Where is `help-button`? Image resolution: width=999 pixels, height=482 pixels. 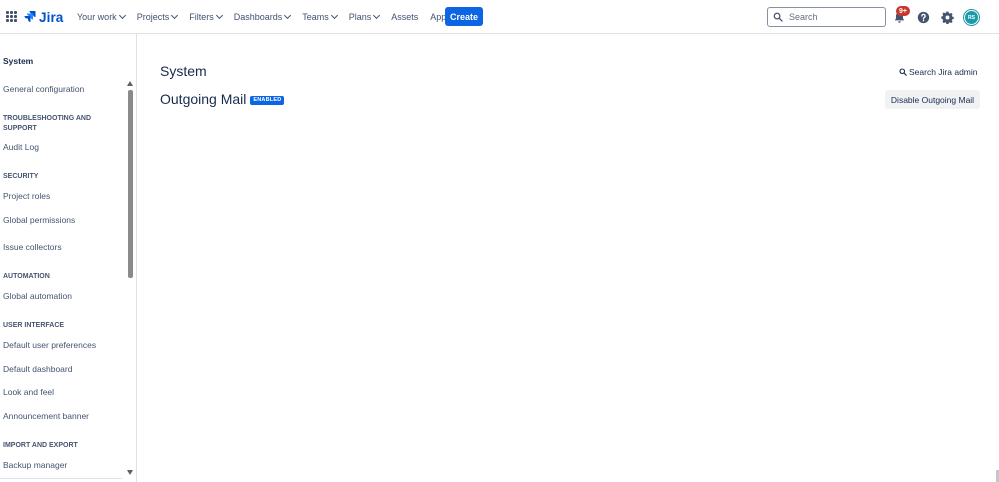 help-button is located at coordinates (923, 17).